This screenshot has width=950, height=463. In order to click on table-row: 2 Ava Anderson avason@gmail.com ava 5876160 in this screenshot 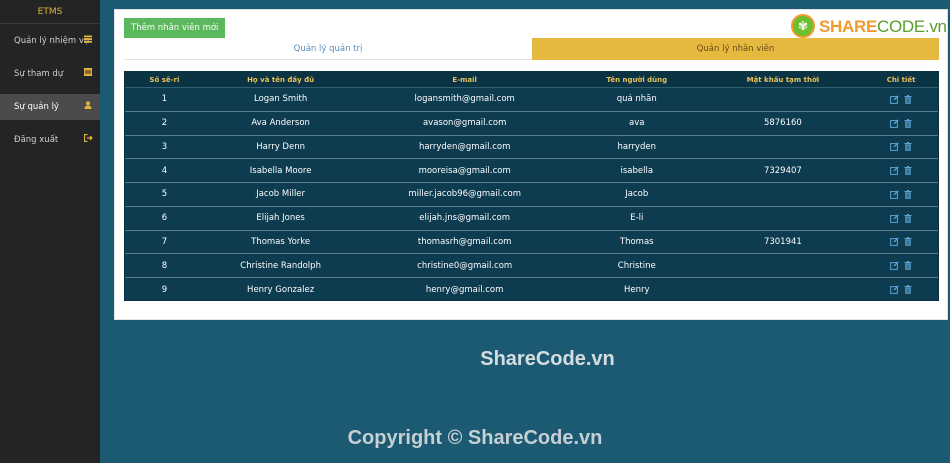, I will do `click(531, 124)`.